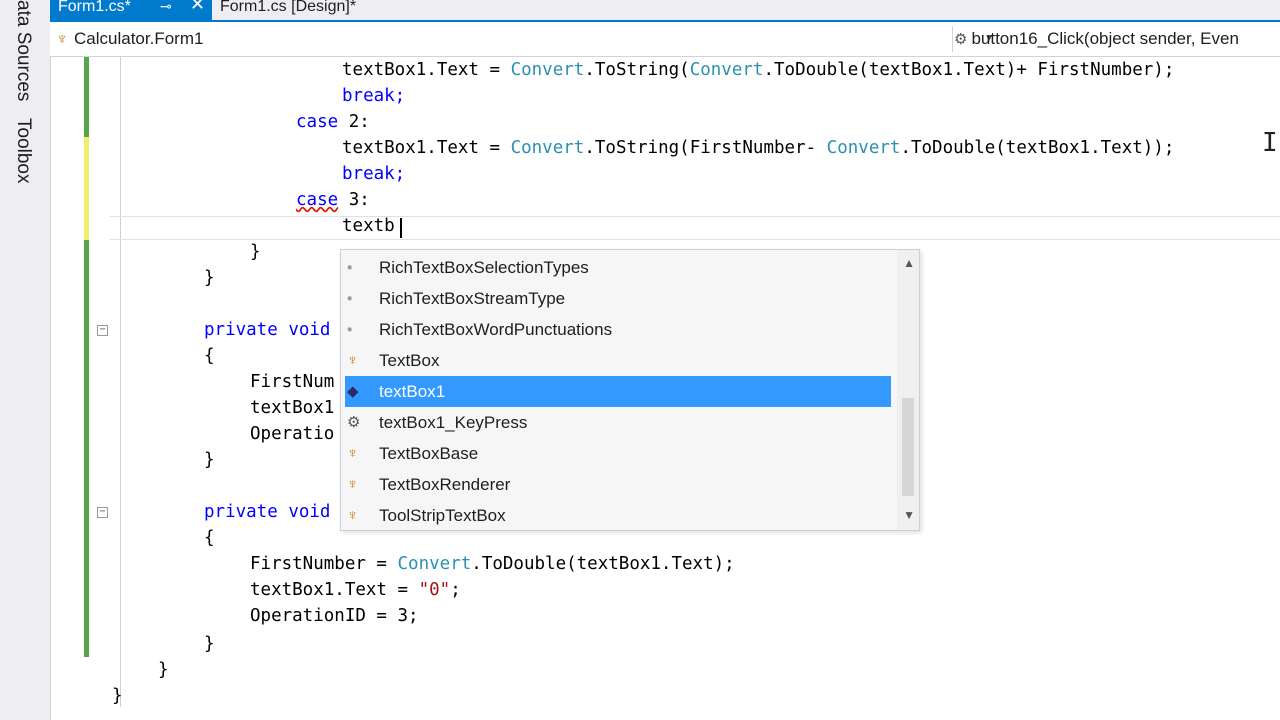  Describe the element at coordinates (139, 38) in the screenshot. I see `class-selector-label: Calculator.Form1` at that location.